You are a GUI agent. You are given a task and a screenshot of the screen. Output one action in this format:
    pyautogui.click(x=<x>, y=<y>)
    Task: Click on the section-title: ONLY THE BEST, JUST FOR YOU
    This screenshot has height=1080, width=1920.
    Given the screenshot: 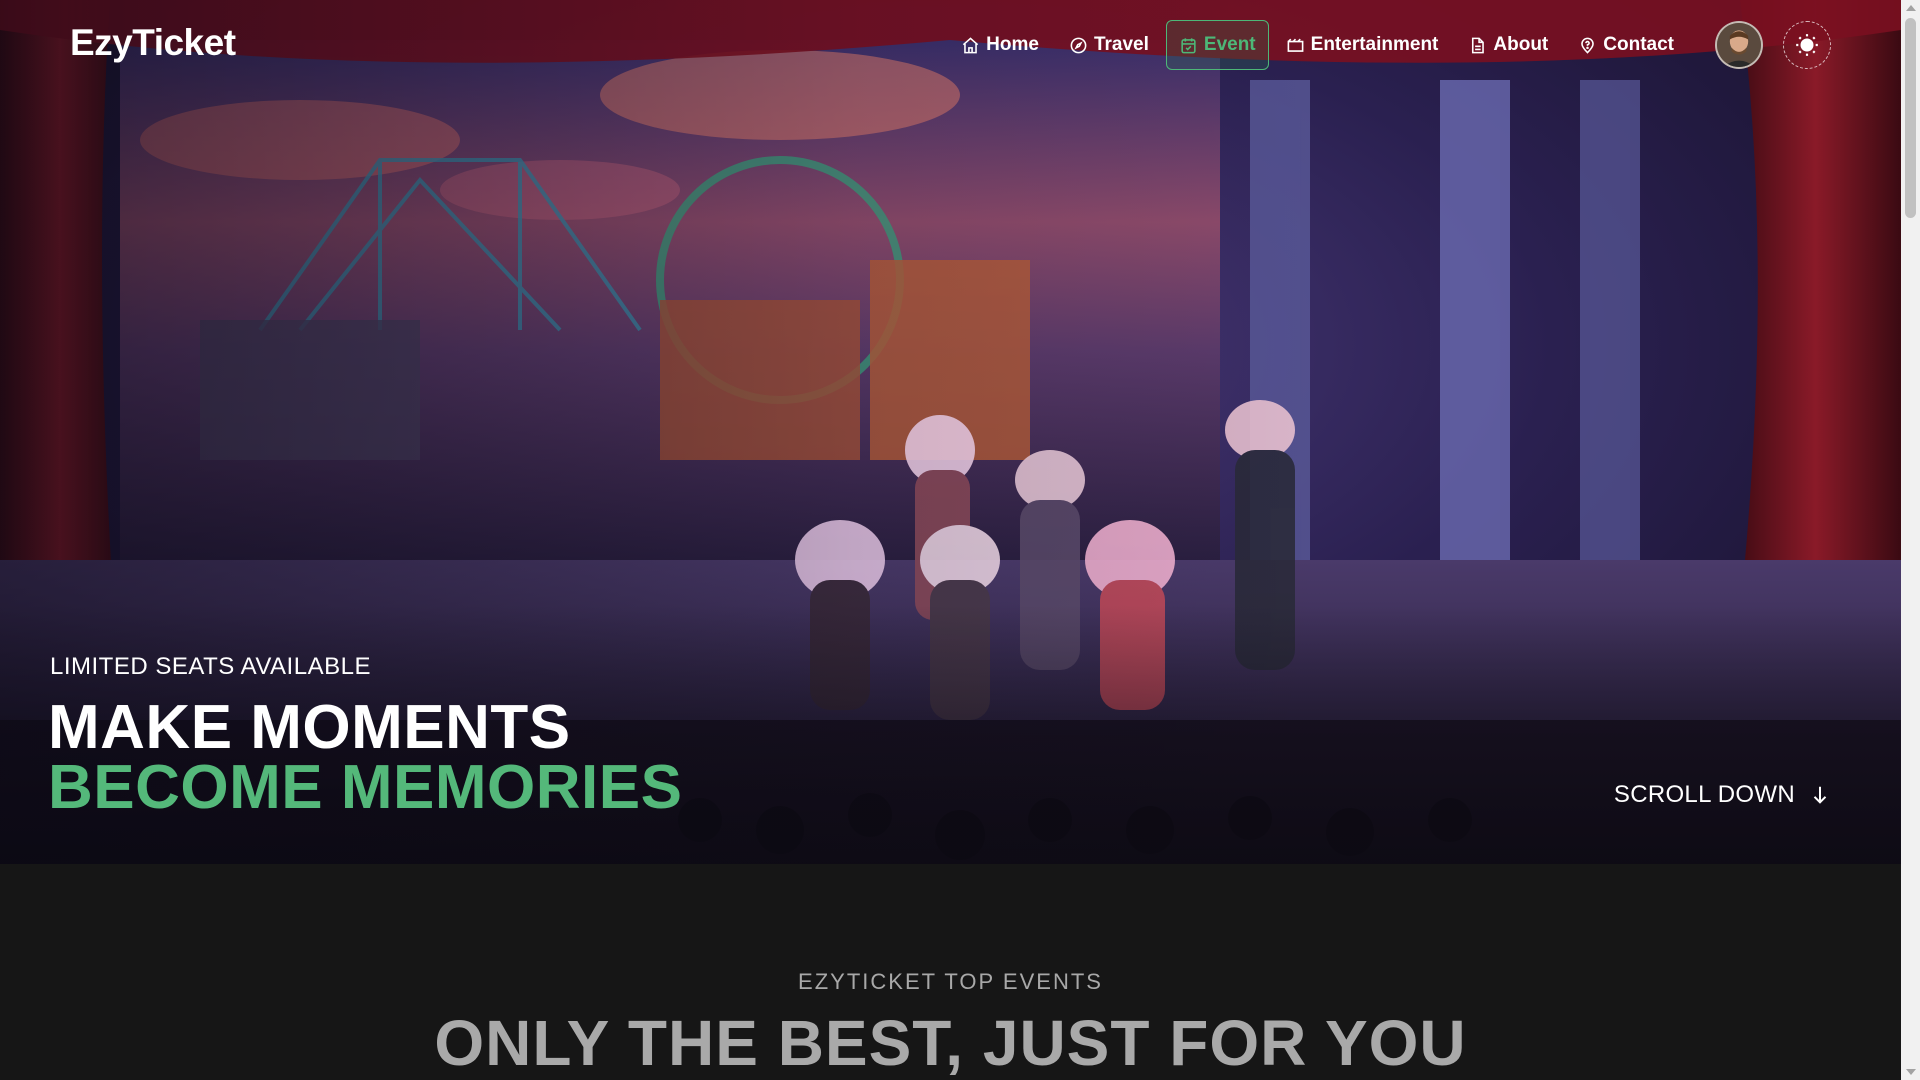 What is the action you would take?
    pyautogui.click(x=950, y=1043)
    